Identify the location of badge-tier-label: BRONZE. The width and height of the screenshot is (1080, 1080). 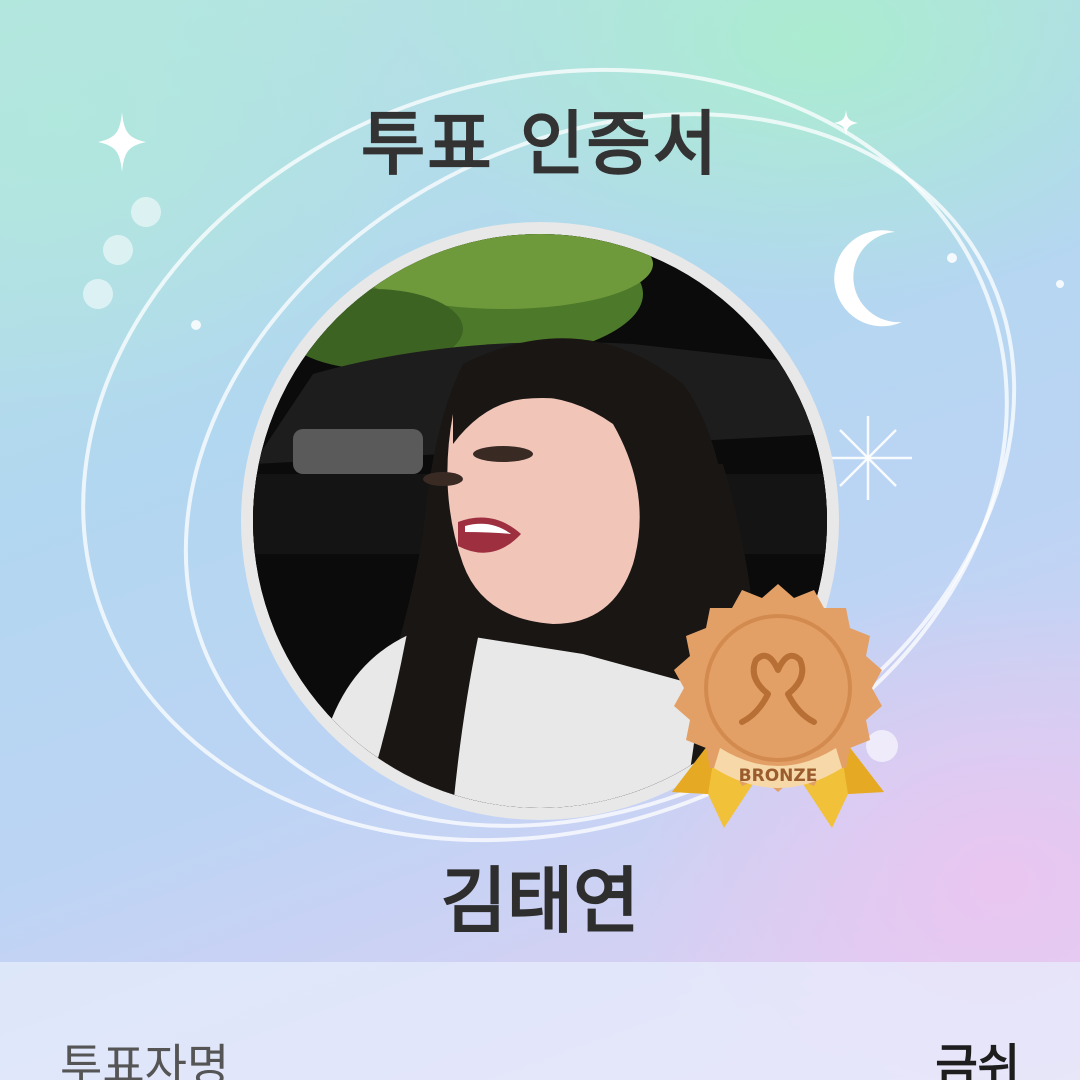
(778, 776).